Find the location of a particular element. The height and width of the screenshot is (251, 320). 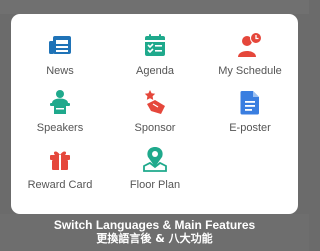

gift-icon is located at coordinates (60, 160).